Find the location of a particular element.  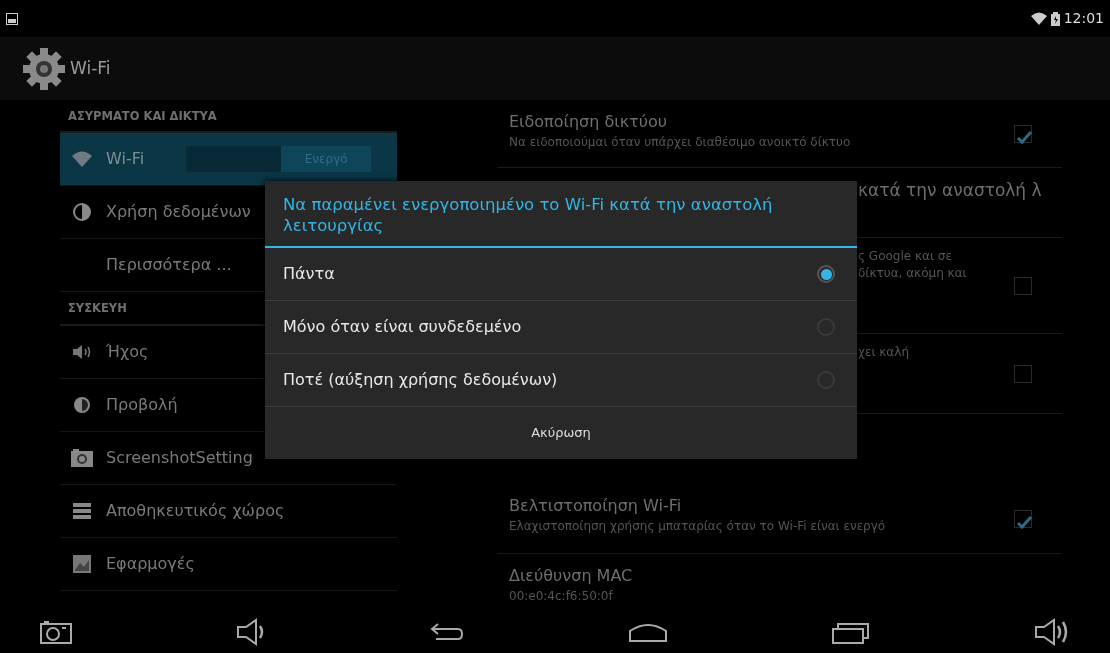

radio-option: Μόνο όταν είναι συνδεδεμένο is located at coordinates (561, 327).